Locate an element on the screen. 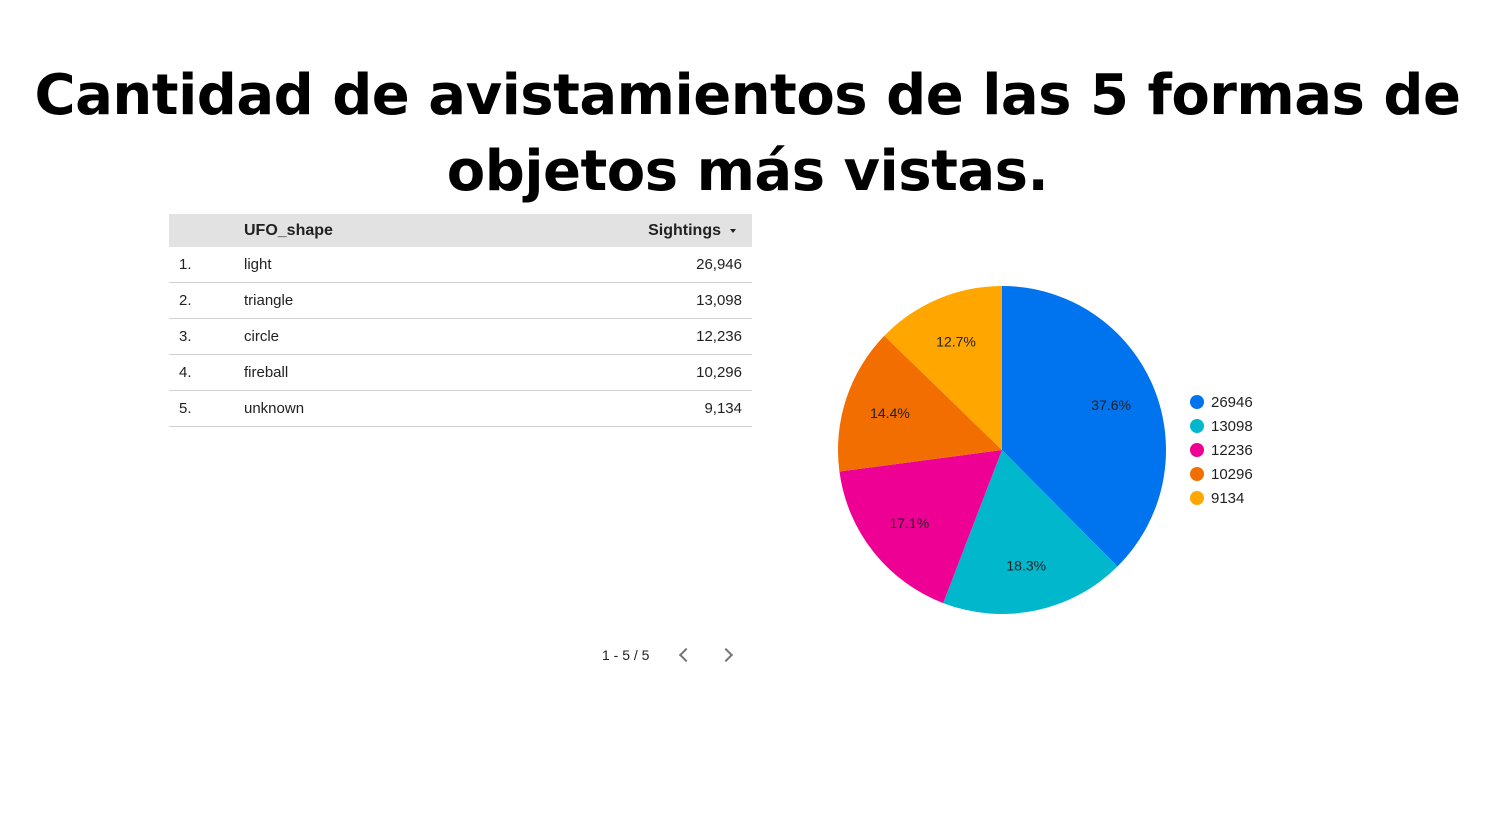 Image resolution: width=1495 pixels, height=837 pixels. pagination-range: 1 - 5 / 5 is located at coordinates (626, 655).